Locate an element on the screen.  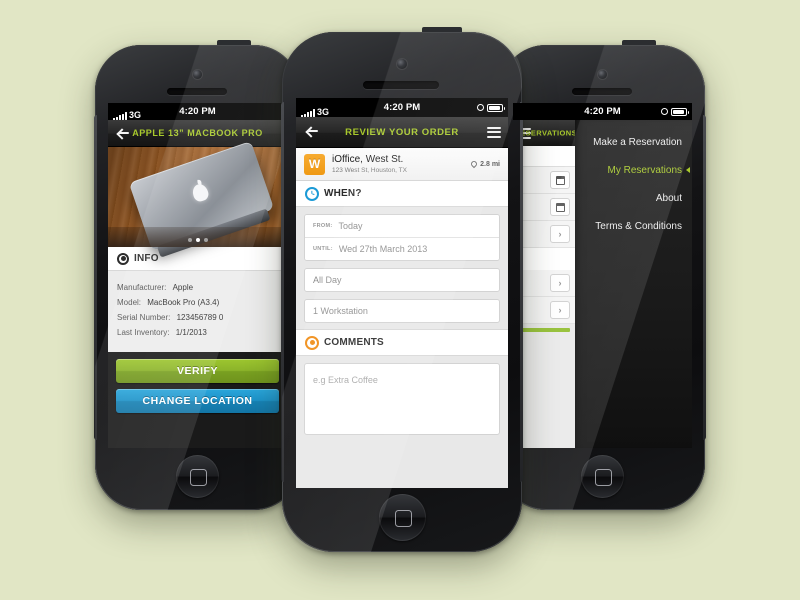
phone-right-speaker is located at coordinates (602, 91).